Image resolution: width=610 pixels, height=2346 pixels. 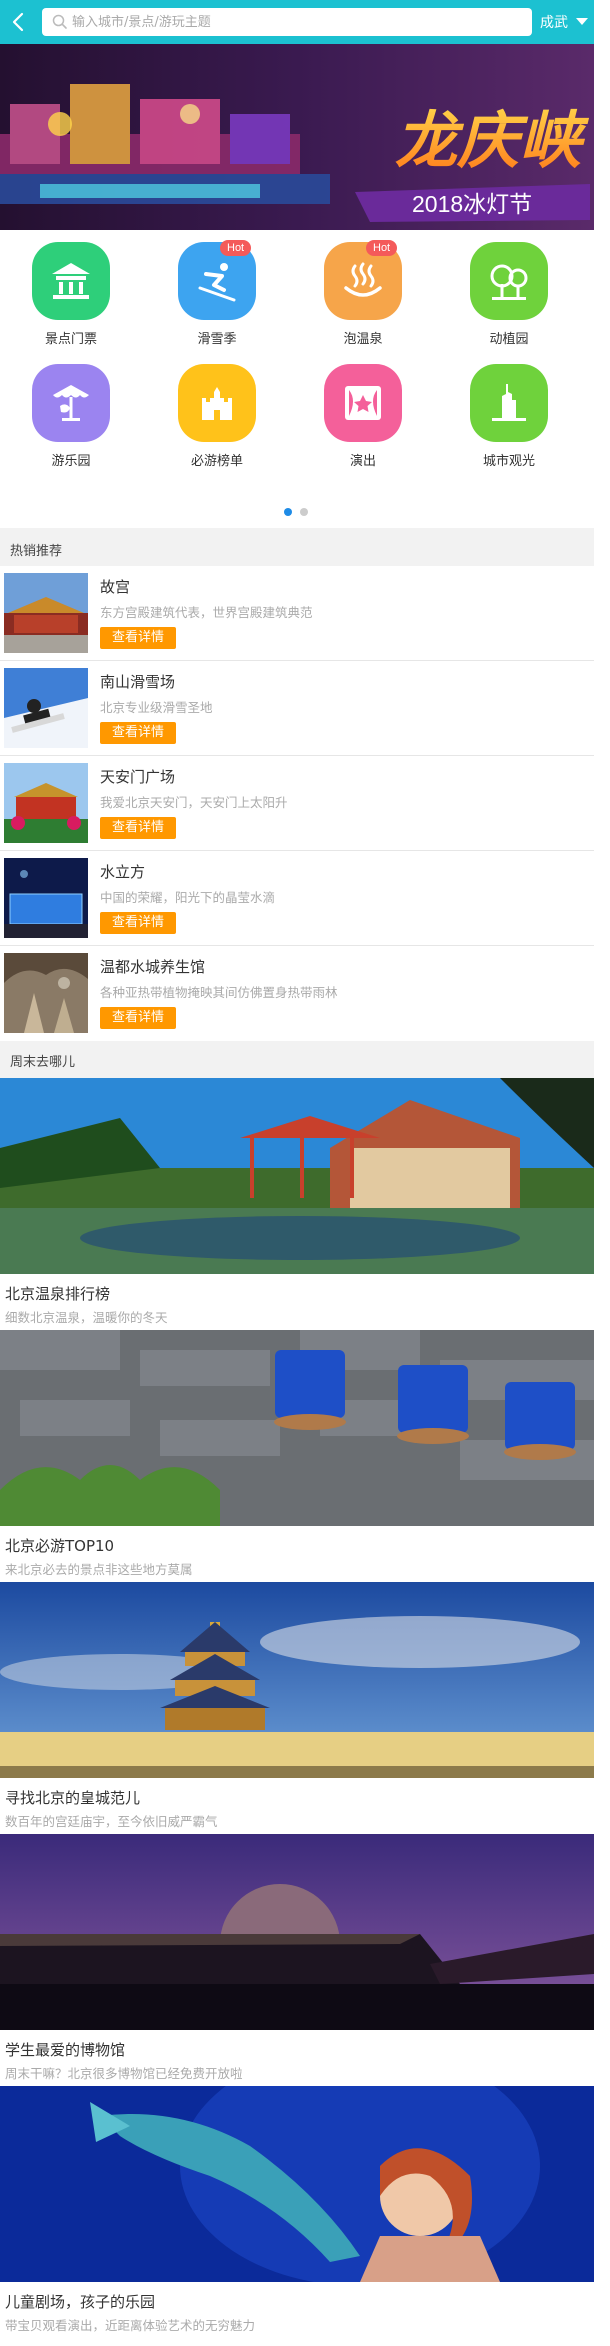 I want to click on category-shows: 演出, so click(x=352, y=419).